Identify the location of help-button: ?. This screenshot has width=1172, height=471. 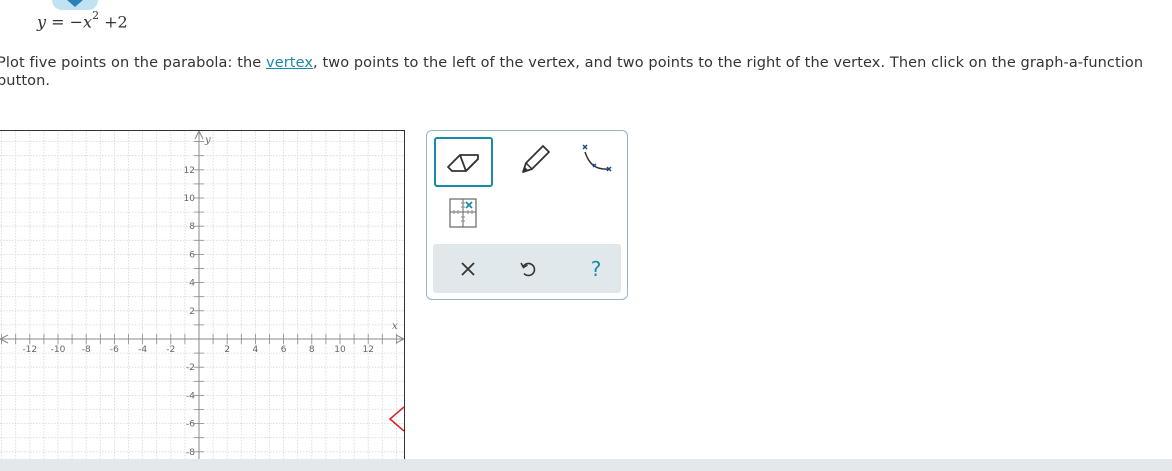
(596, 269).